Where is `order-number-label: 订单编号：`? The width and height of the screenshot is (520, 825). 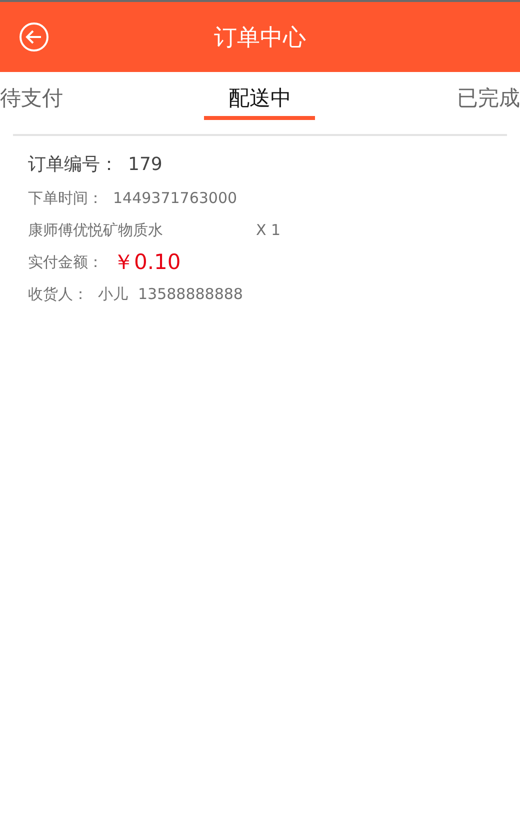 order-number-label: 订单编号： is located at coordinates (73, 164).